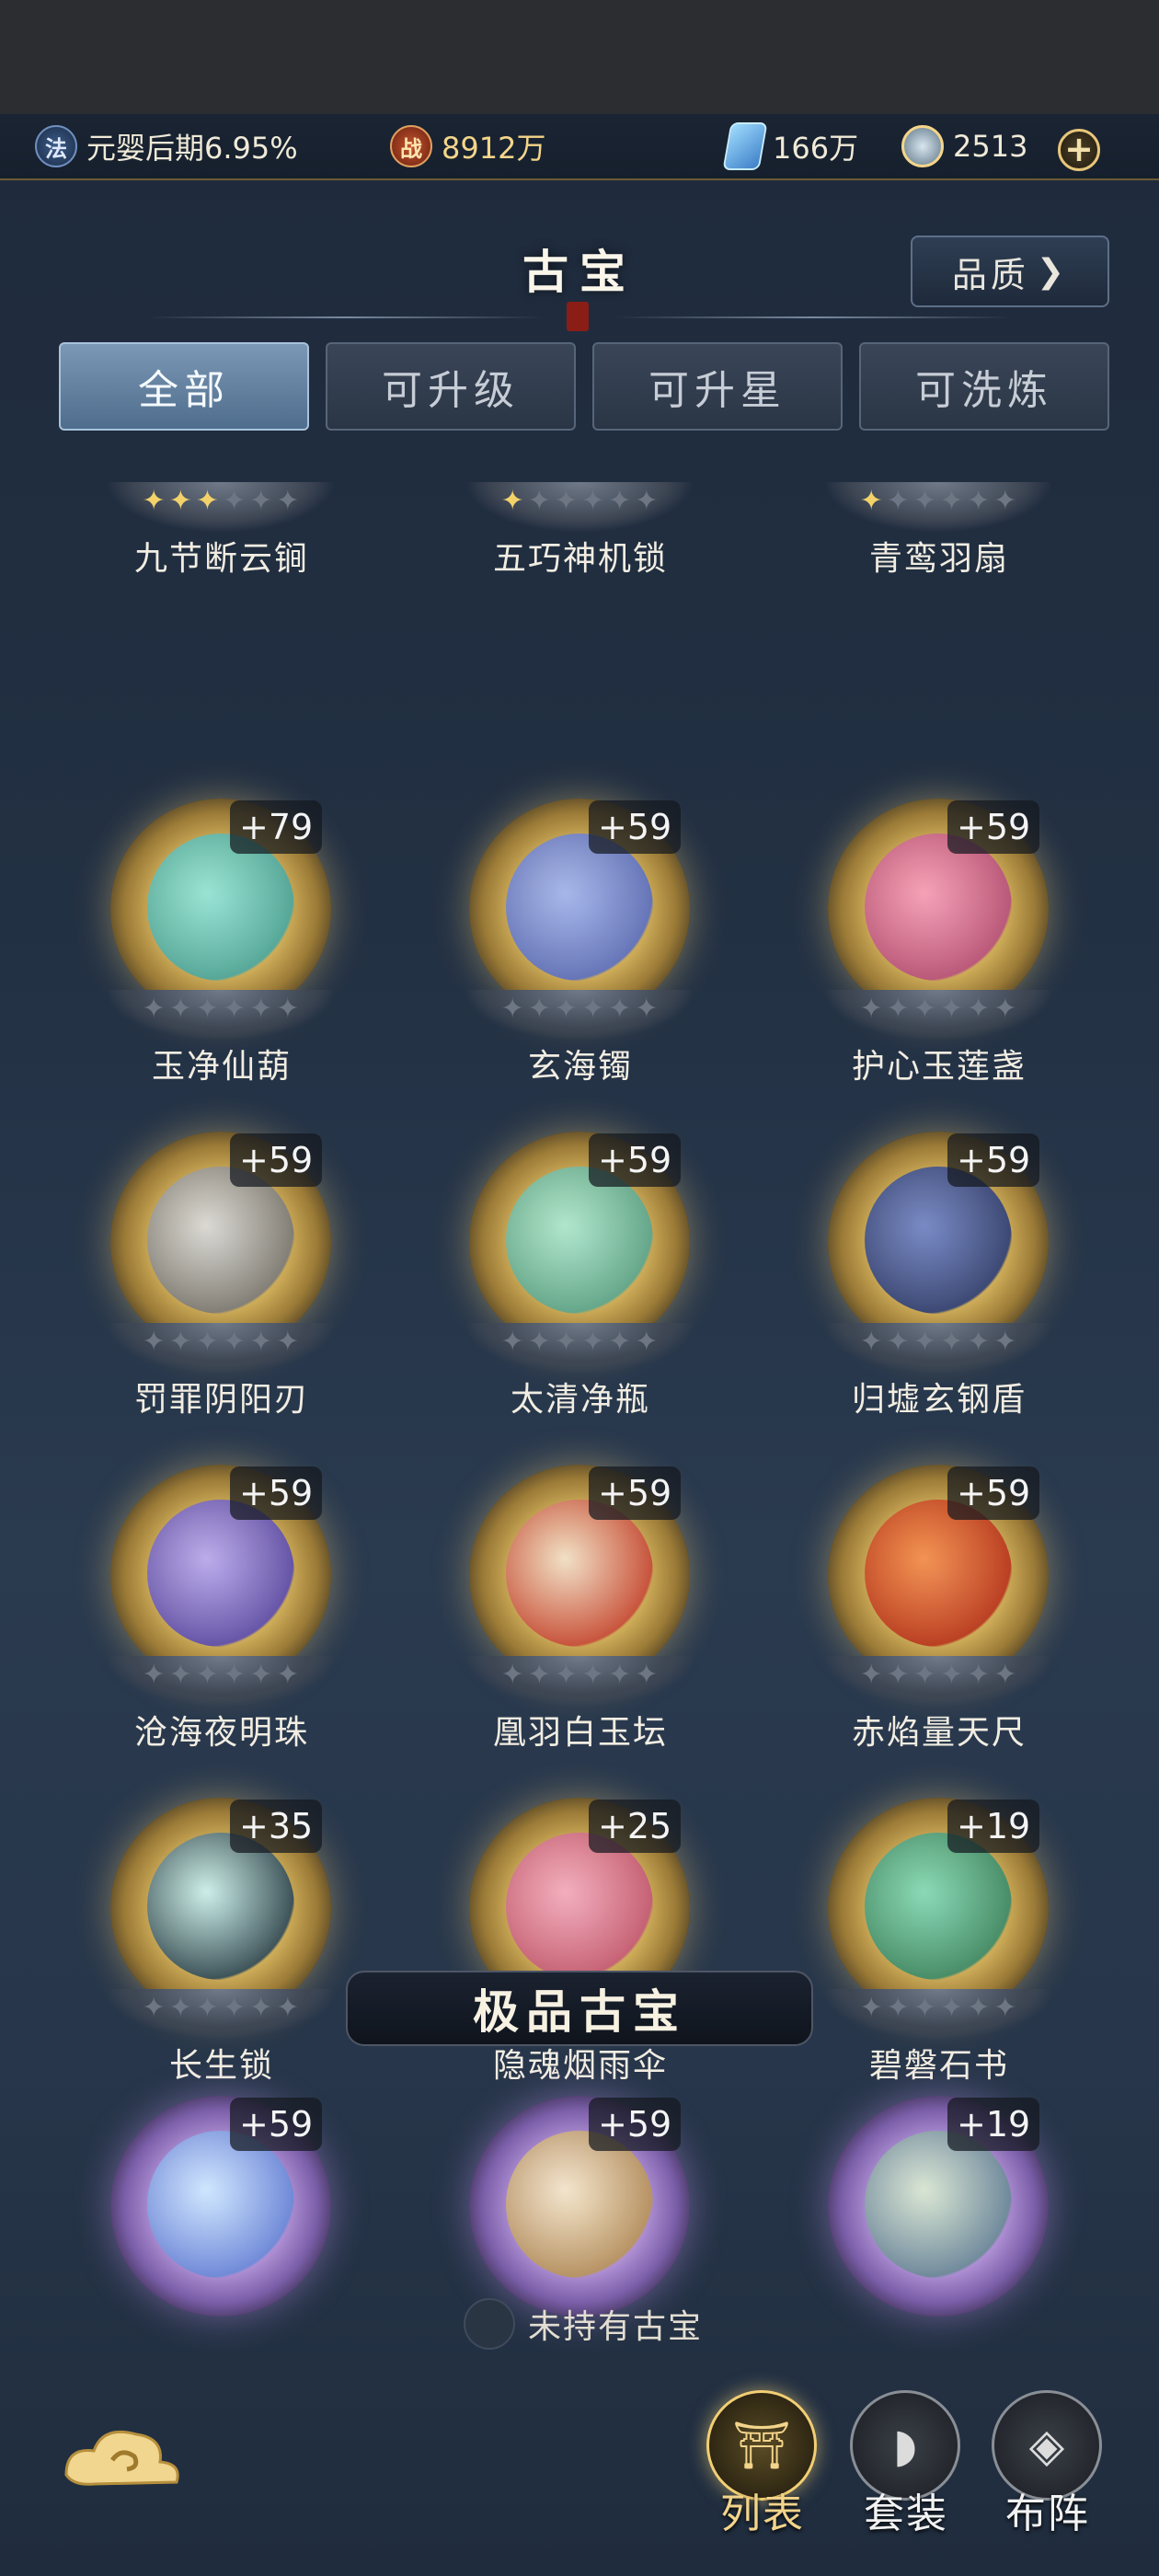 The height and width of the screenshot is (2576, 1159). I want to click on treasure-item: +59 ✦ ✦ ✦ ✦ ✦ ✦ 赤焰量天尺, so click(909, 1582).